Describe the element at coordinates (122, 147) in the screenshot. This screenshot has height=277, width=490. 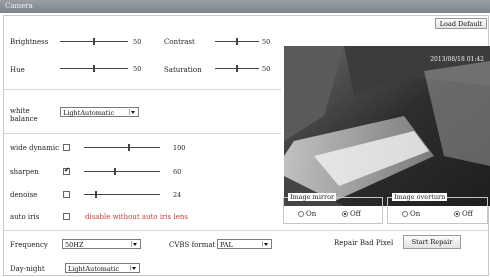
I see `wide-dynamic-slider` at that location.